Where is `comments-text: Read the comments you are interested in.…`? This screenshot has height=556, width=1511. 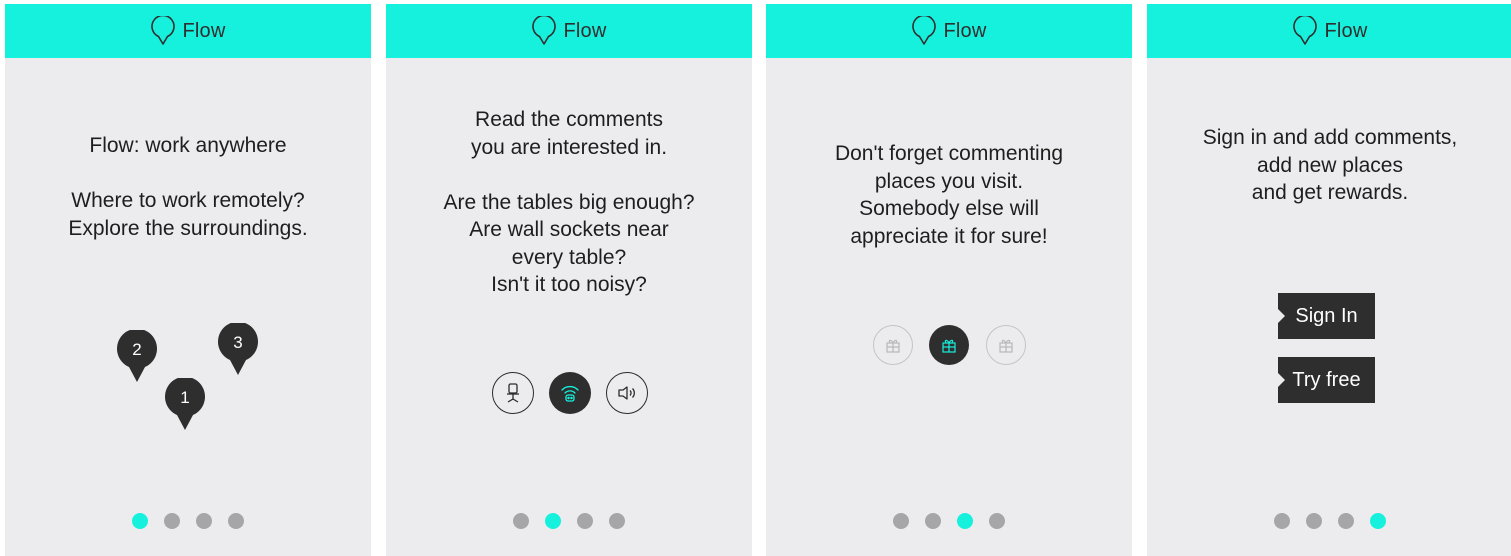
comments-text: Read the comments you are interested in.… is located at coordinates (569, 202).